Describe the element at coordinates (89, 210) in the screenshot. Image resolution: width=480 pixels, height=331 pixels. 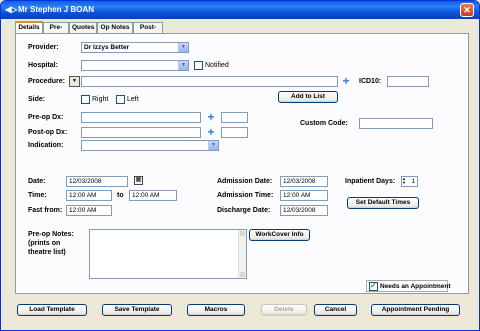
I see `fast-from-input: 12:00 AM` at that location.